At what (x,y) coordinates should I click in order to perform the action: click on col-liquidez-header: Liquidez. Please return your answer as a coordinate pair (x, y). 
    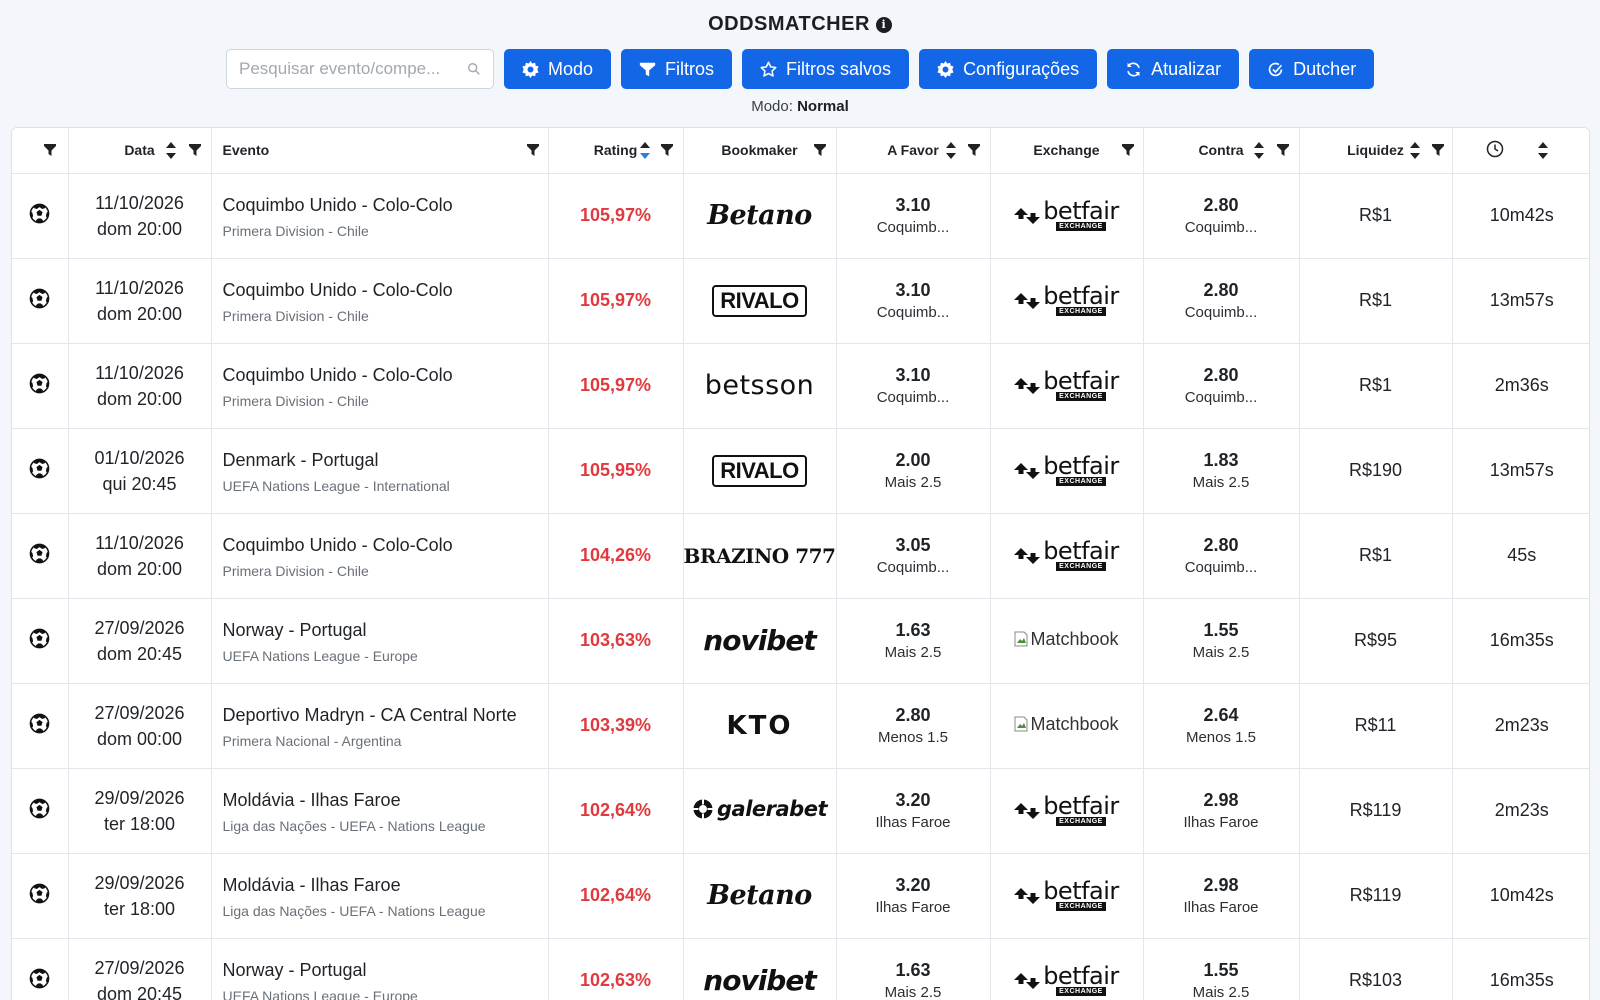
    Looking at the image, I should click on (1376, 151).